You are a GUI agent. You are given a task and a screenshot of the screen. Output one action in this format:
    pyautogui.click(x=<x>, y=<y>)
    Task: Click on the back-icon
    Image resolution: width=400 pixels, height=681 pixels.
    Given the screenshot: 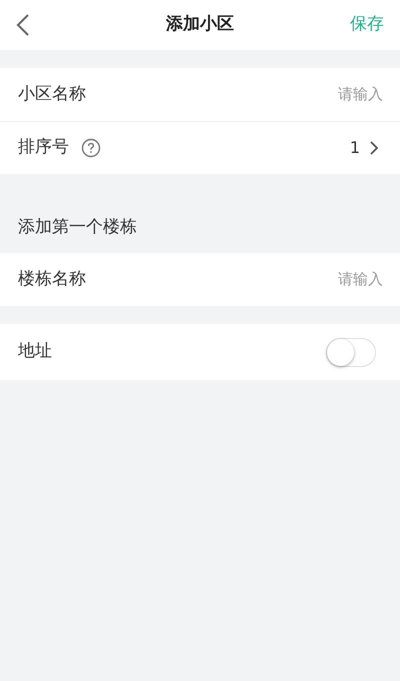 What is the action you would take?
    pyautogui.click(x=23, y=25)
    